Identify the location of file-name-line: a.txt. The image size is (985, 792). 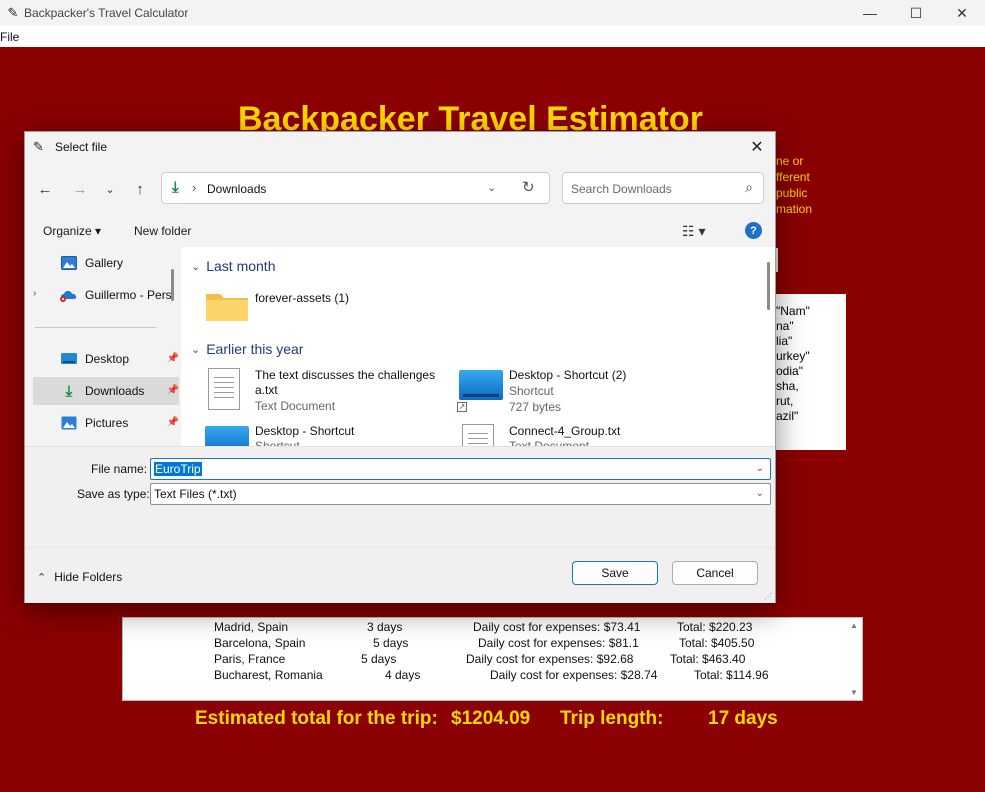
(266, 390).